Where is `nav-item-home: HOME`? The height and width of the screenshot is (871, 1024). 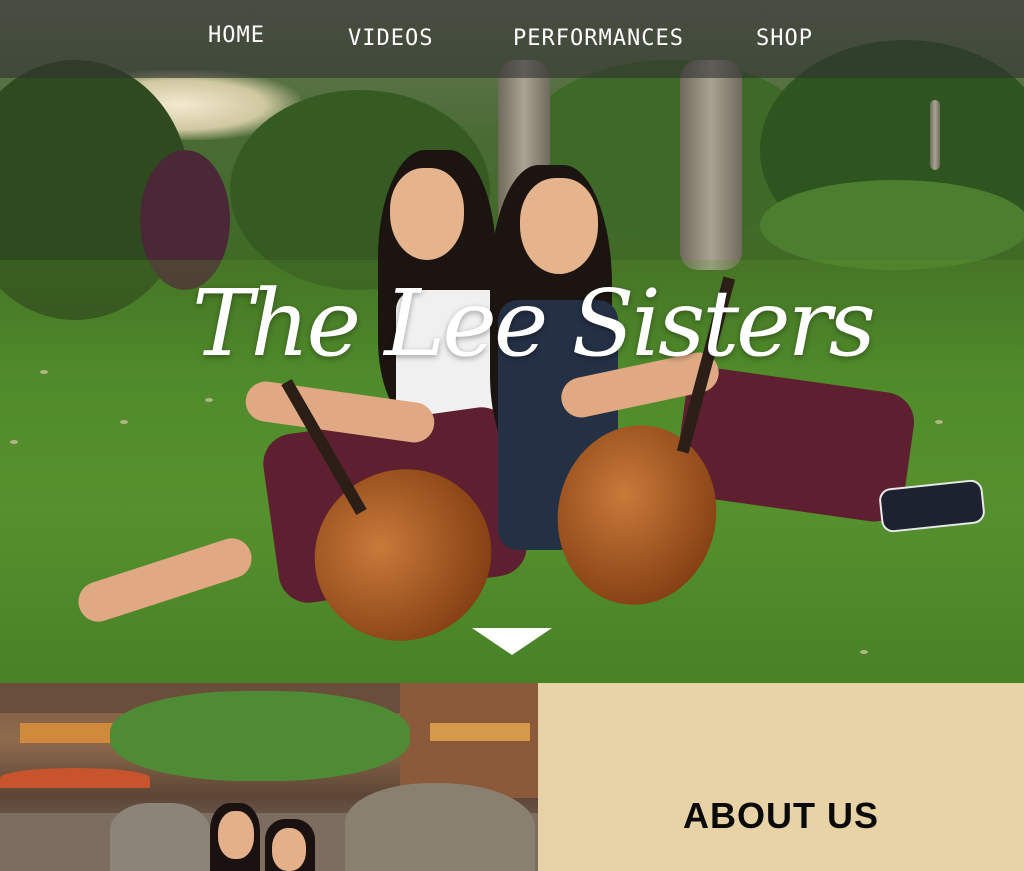 nav-item-home: HOME is located at coordinates (236, 37).